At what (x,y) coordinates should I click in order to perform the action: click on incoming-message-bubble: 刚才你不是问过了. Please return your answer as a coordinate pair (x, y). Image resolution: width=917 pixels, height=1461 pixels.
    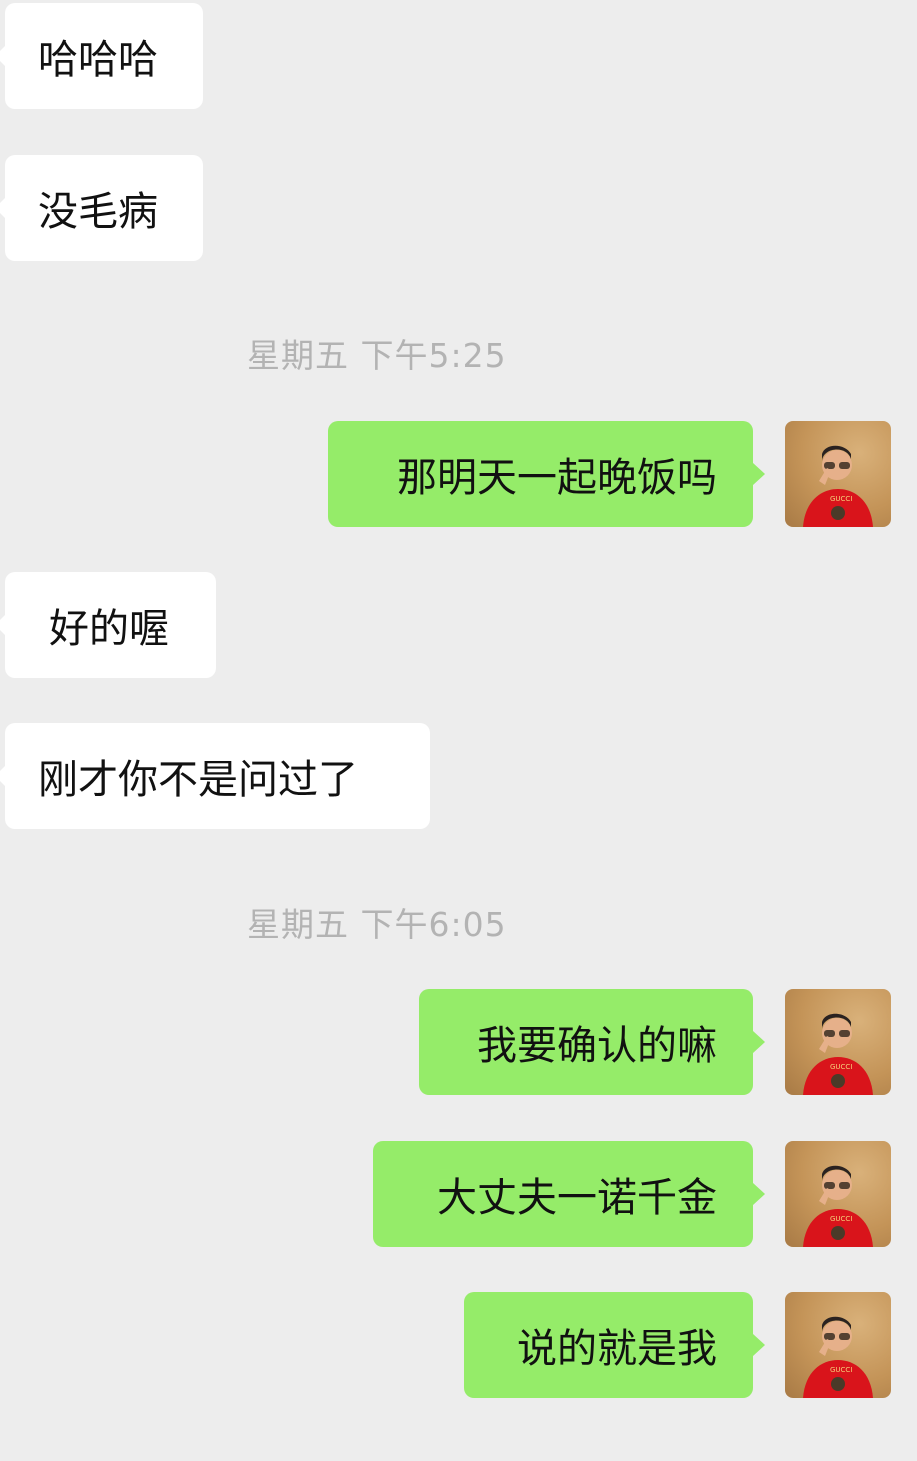
    Looking at the image, I should click on (215, 776).